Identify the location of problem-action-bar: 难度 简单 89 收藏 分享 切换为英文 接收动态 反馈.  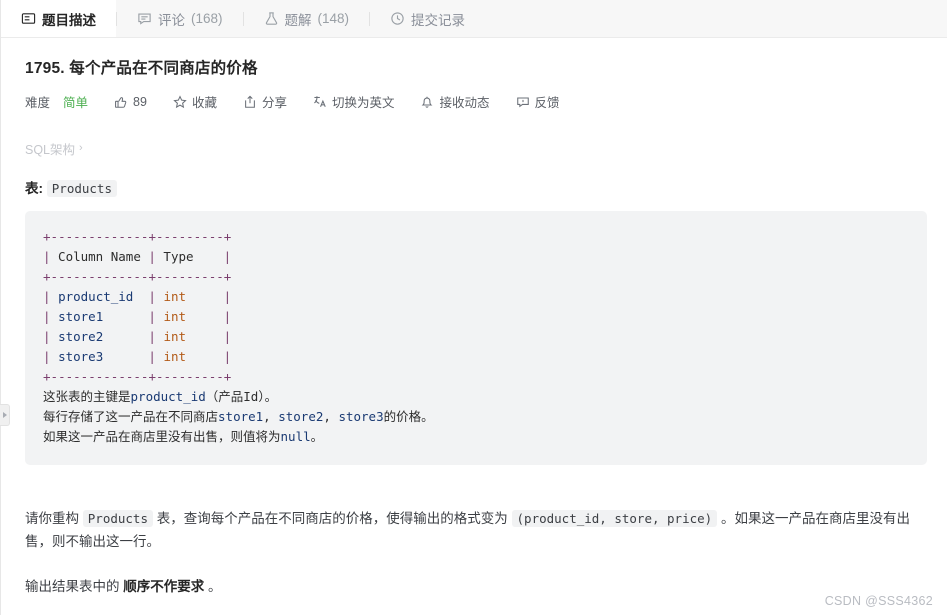
(474, 101).